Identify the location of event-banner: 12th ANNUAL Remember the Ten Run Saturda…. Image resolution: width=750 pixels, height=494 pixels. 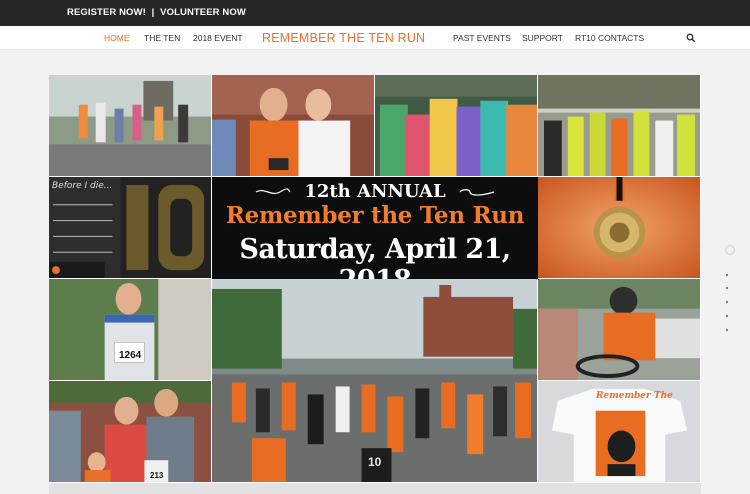
(375, 228).